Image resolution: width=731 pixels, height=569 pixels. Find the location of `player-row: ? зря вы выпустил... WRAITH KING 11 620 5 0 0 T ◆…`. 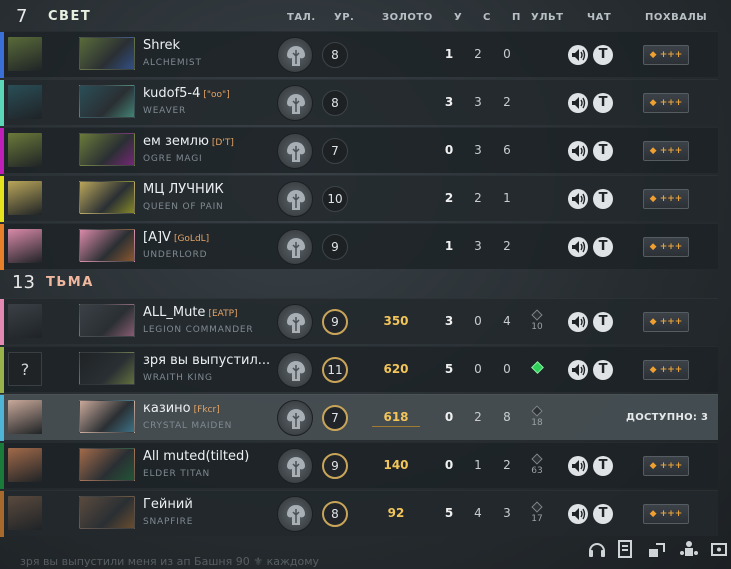

player-row: ? зря вы выпустил... WRAITH KING 11 620 5 0 0 T ◆… is located at coordinates (359, 369).